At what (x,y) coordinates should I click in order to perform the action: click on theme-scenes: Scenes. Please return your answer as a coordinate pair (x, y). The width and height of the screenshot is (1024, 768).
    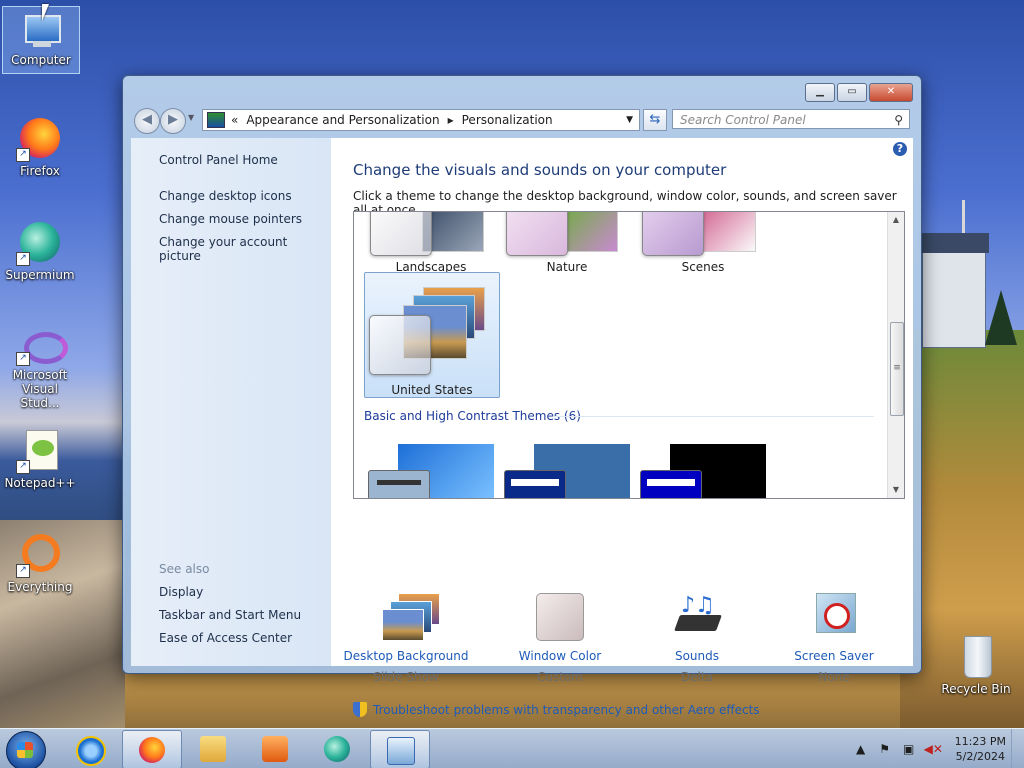
    Looking at the image, I should click on (703, 243).